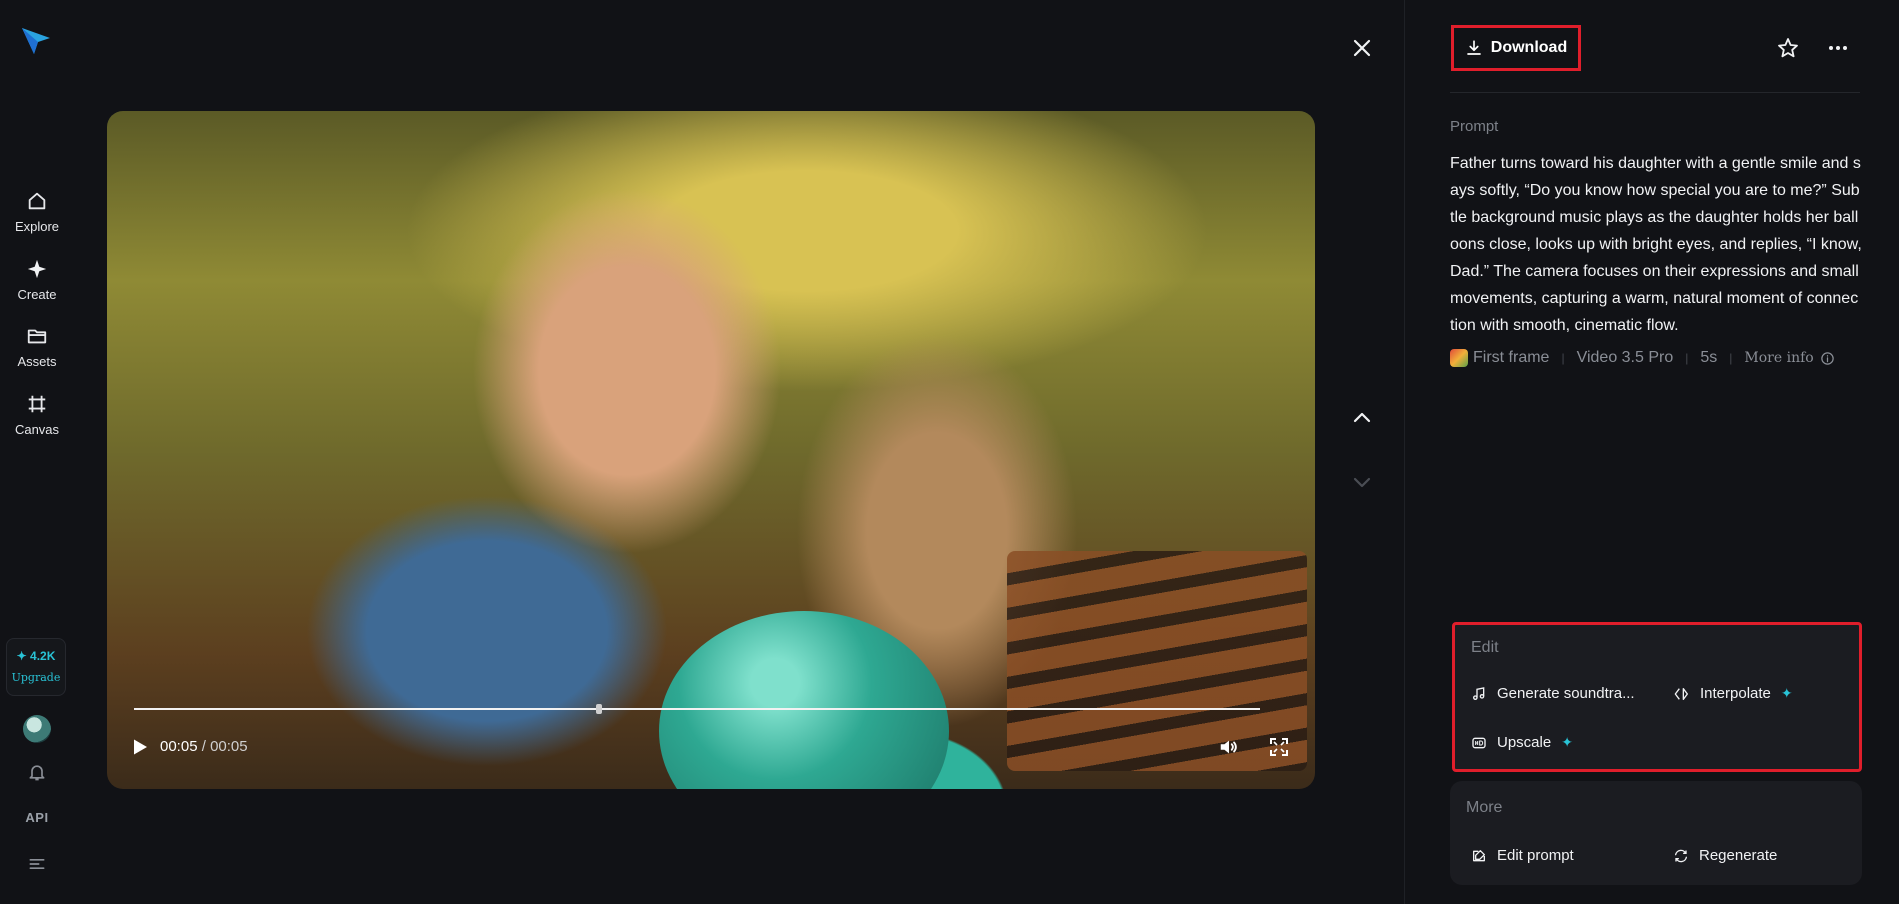 Image resolution: width=1899 pixels, height=904 pixels. Describe the element at coordinates (1779, 358) in the screenshot. I see `more-info-label: More info` at that location.